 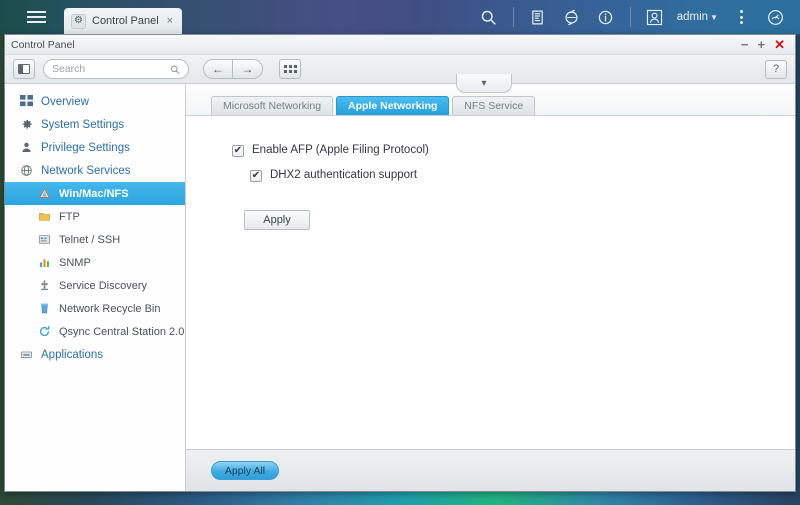 What do you see at coordinates (122, 331) in the screenshot?
I see `sidebar-item-label: Qsync Central Station 2.0` at bounding box center [122, 331].